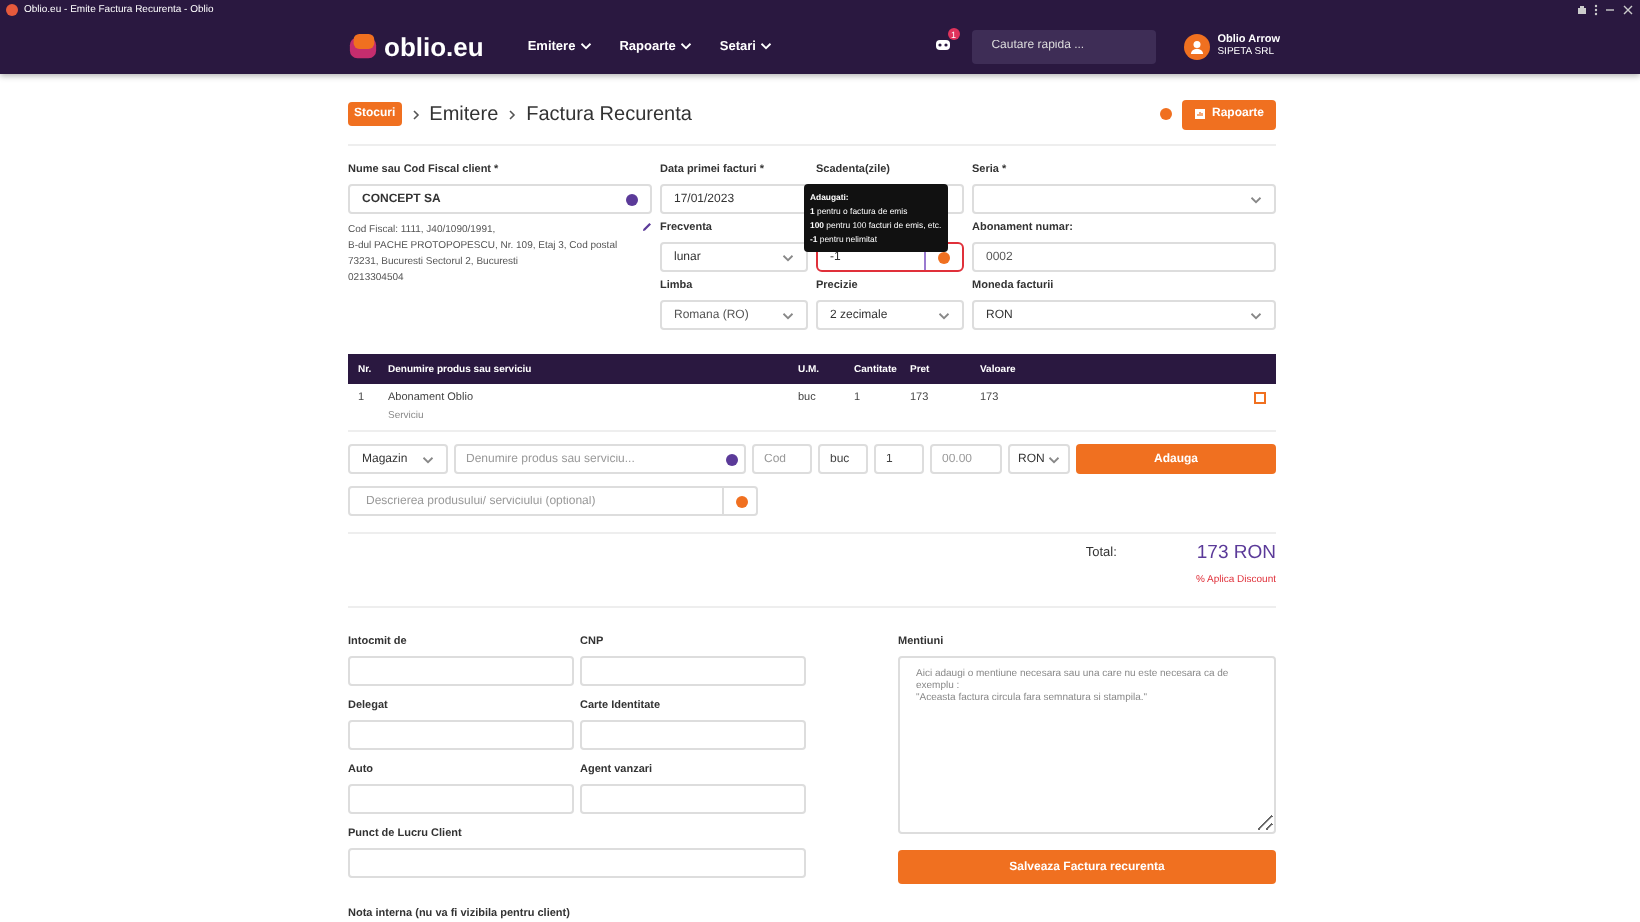  What do you see at coordinates (609, 114) in the screenshot?
I see `breadcrumb-item: Factura Recurenta` at bounding box center [609, 114].